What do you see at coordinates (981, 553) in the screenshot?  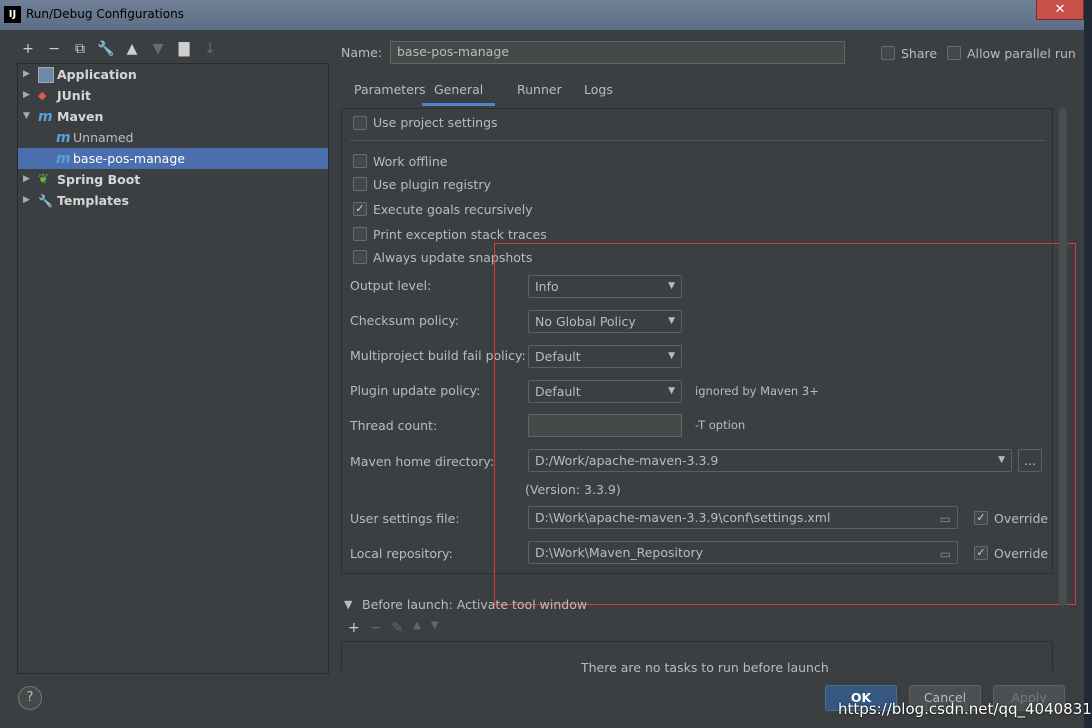 I see `local-repository-override-checkbox: ✓` at bounding box center [981, 553].